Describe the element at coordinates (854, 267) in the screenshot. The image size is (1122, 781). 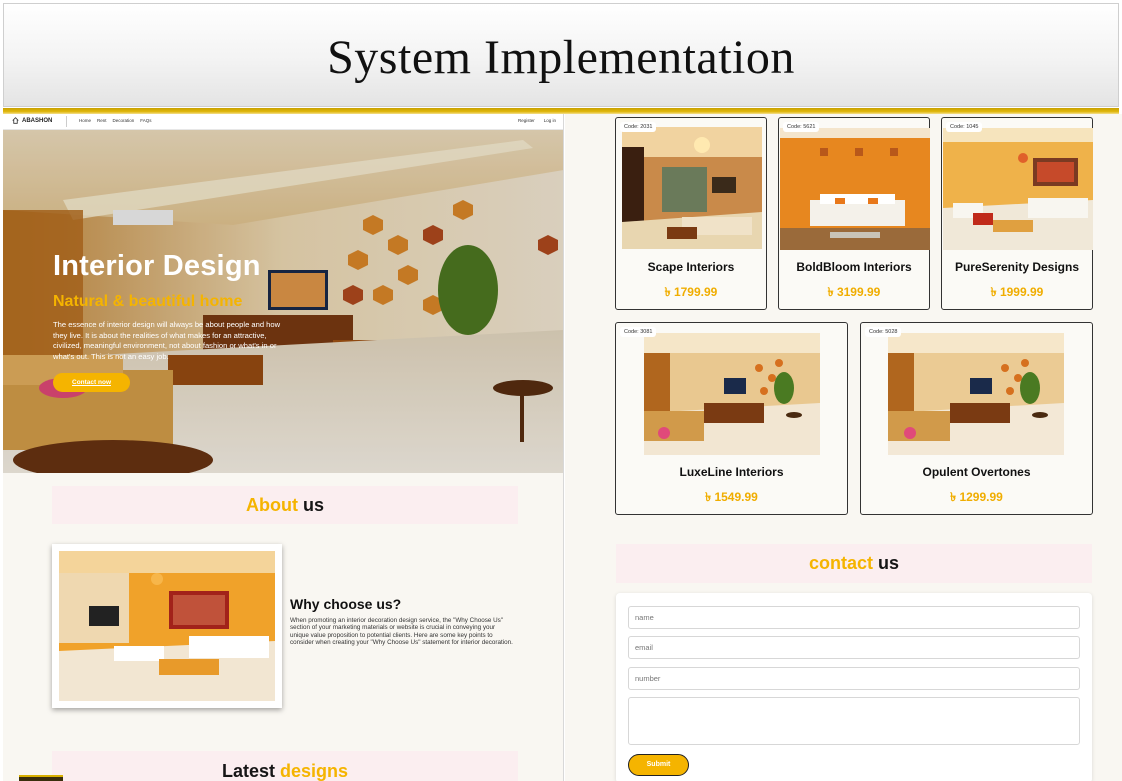
I see `design-name: BoldBloom Interiors` at that location.